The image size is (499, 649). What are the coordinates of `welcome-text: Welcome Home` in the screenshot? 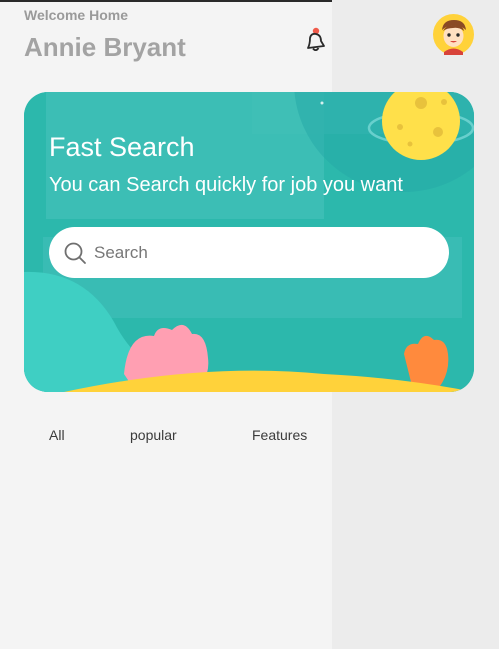 It's located at (76, 15).